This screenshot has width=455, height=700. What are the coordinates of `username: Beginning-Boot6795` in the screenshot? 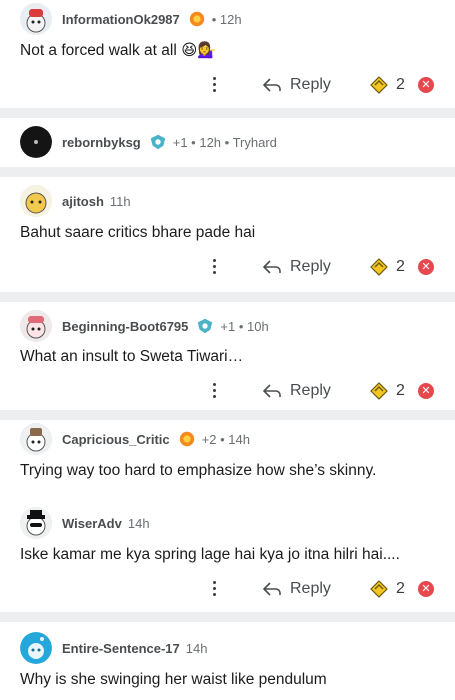 It's located at (125, 326).